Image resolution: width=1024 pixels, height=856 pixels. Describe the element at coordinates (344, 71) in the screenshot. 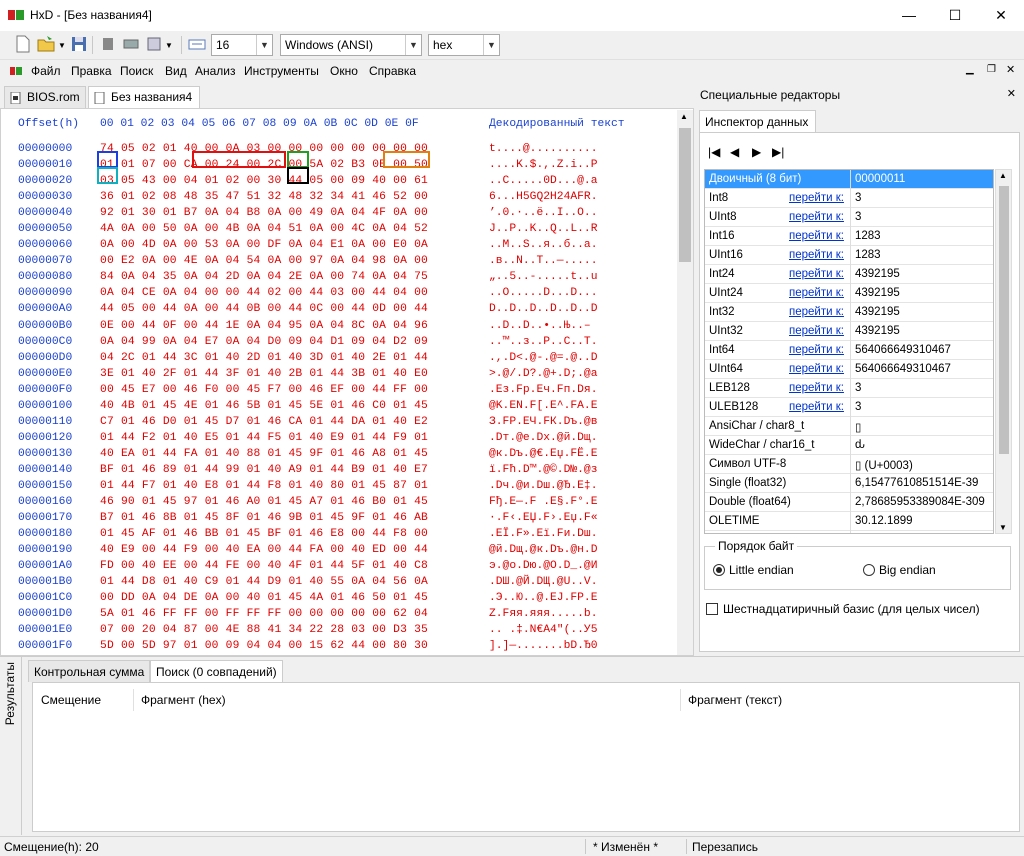

I see `menu-window: Окно` at that location.